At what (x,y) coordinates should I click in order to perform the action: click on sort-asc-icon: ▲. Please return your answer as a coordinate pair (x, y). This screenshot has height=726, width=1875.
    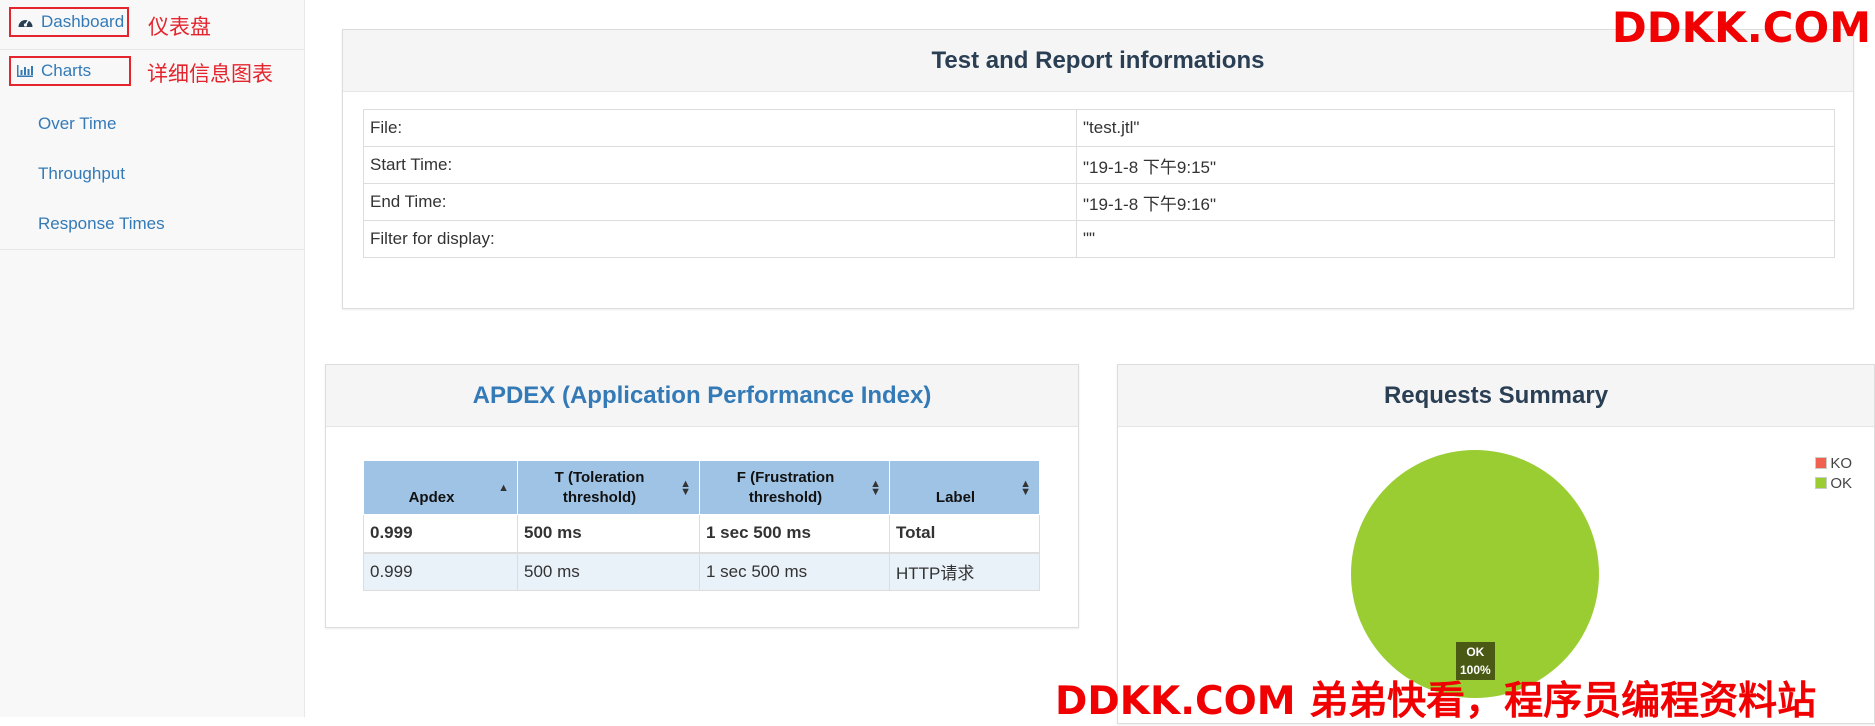
    Looking at the image, I should click on (503, 487).